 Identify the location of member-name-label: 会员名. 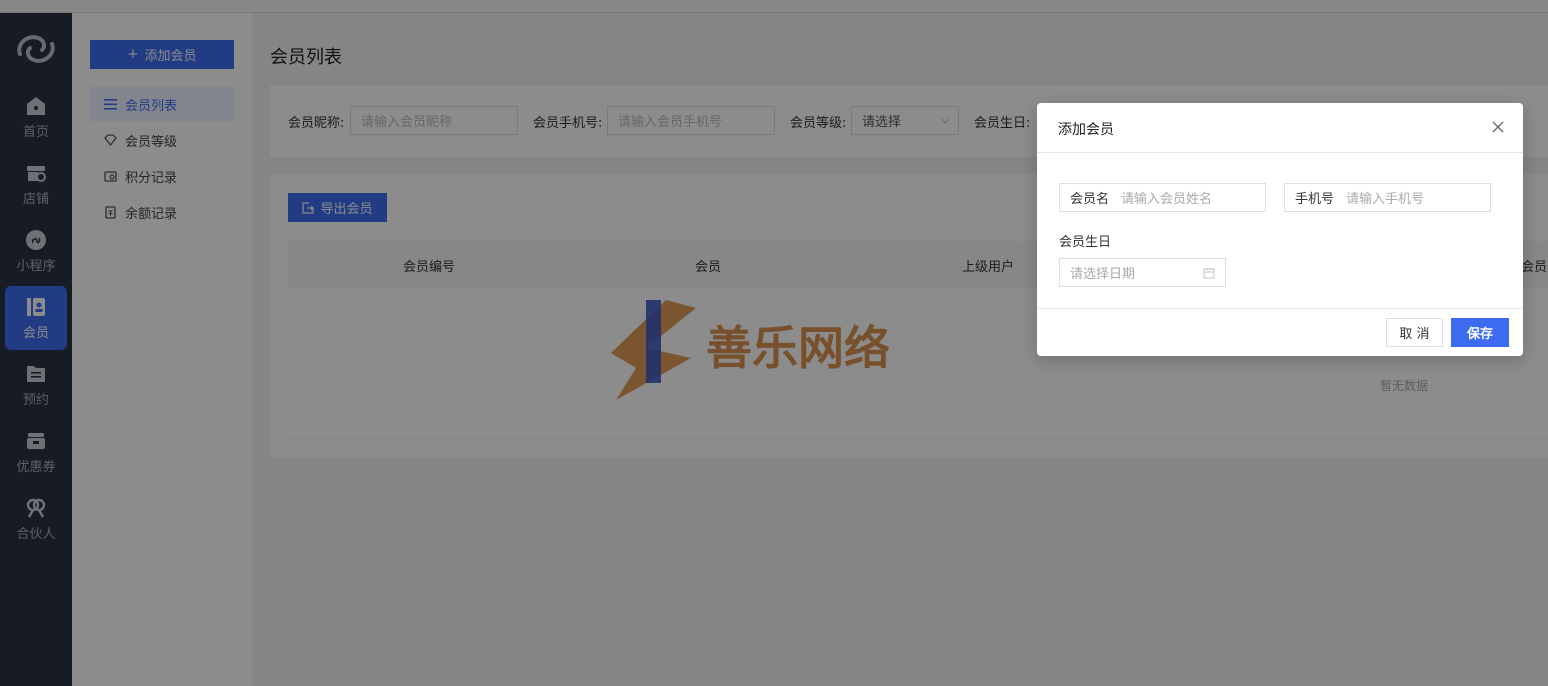
(1090, 199).